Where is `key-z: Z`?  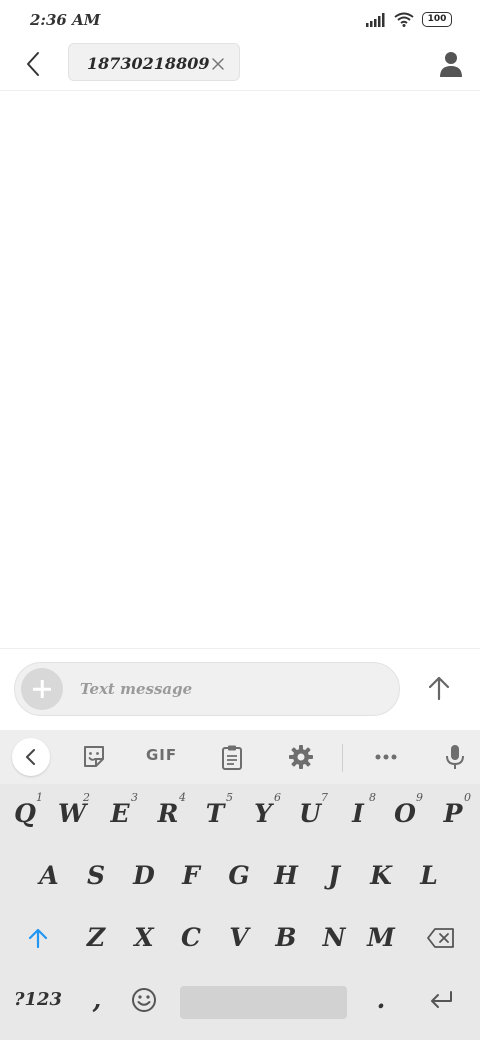
key-z: Z is located at coordinates (96, 938).